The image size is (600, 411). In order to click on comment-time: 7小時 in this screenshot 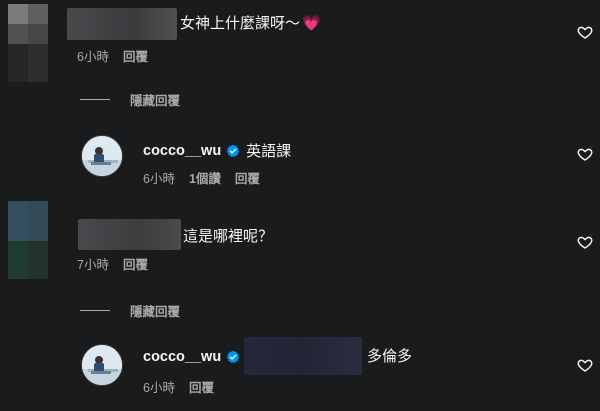, I will do `click(93, 265)`.